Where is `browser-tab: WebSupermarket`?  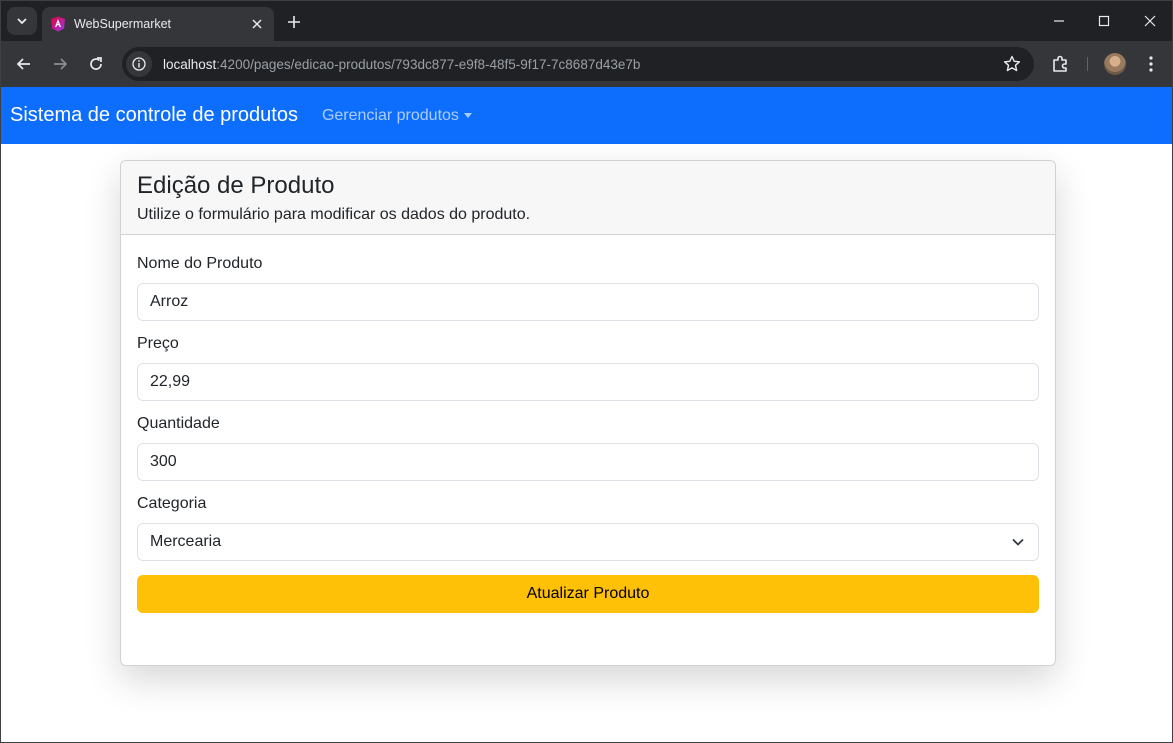
browser-tab: WebSupermarket is located at coordinates (158, 24).